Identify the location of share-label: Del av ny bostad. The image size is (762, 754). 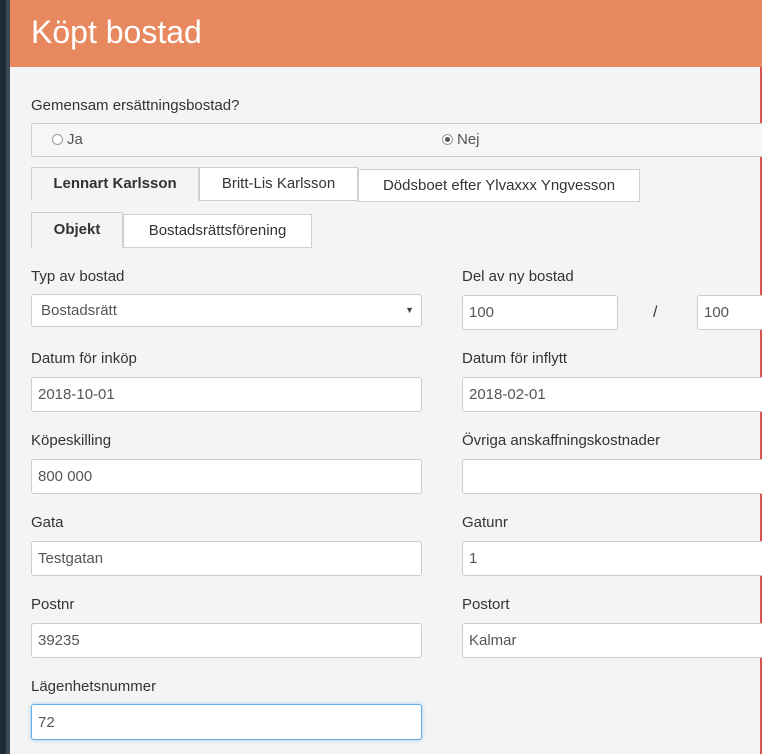
(518, 276).